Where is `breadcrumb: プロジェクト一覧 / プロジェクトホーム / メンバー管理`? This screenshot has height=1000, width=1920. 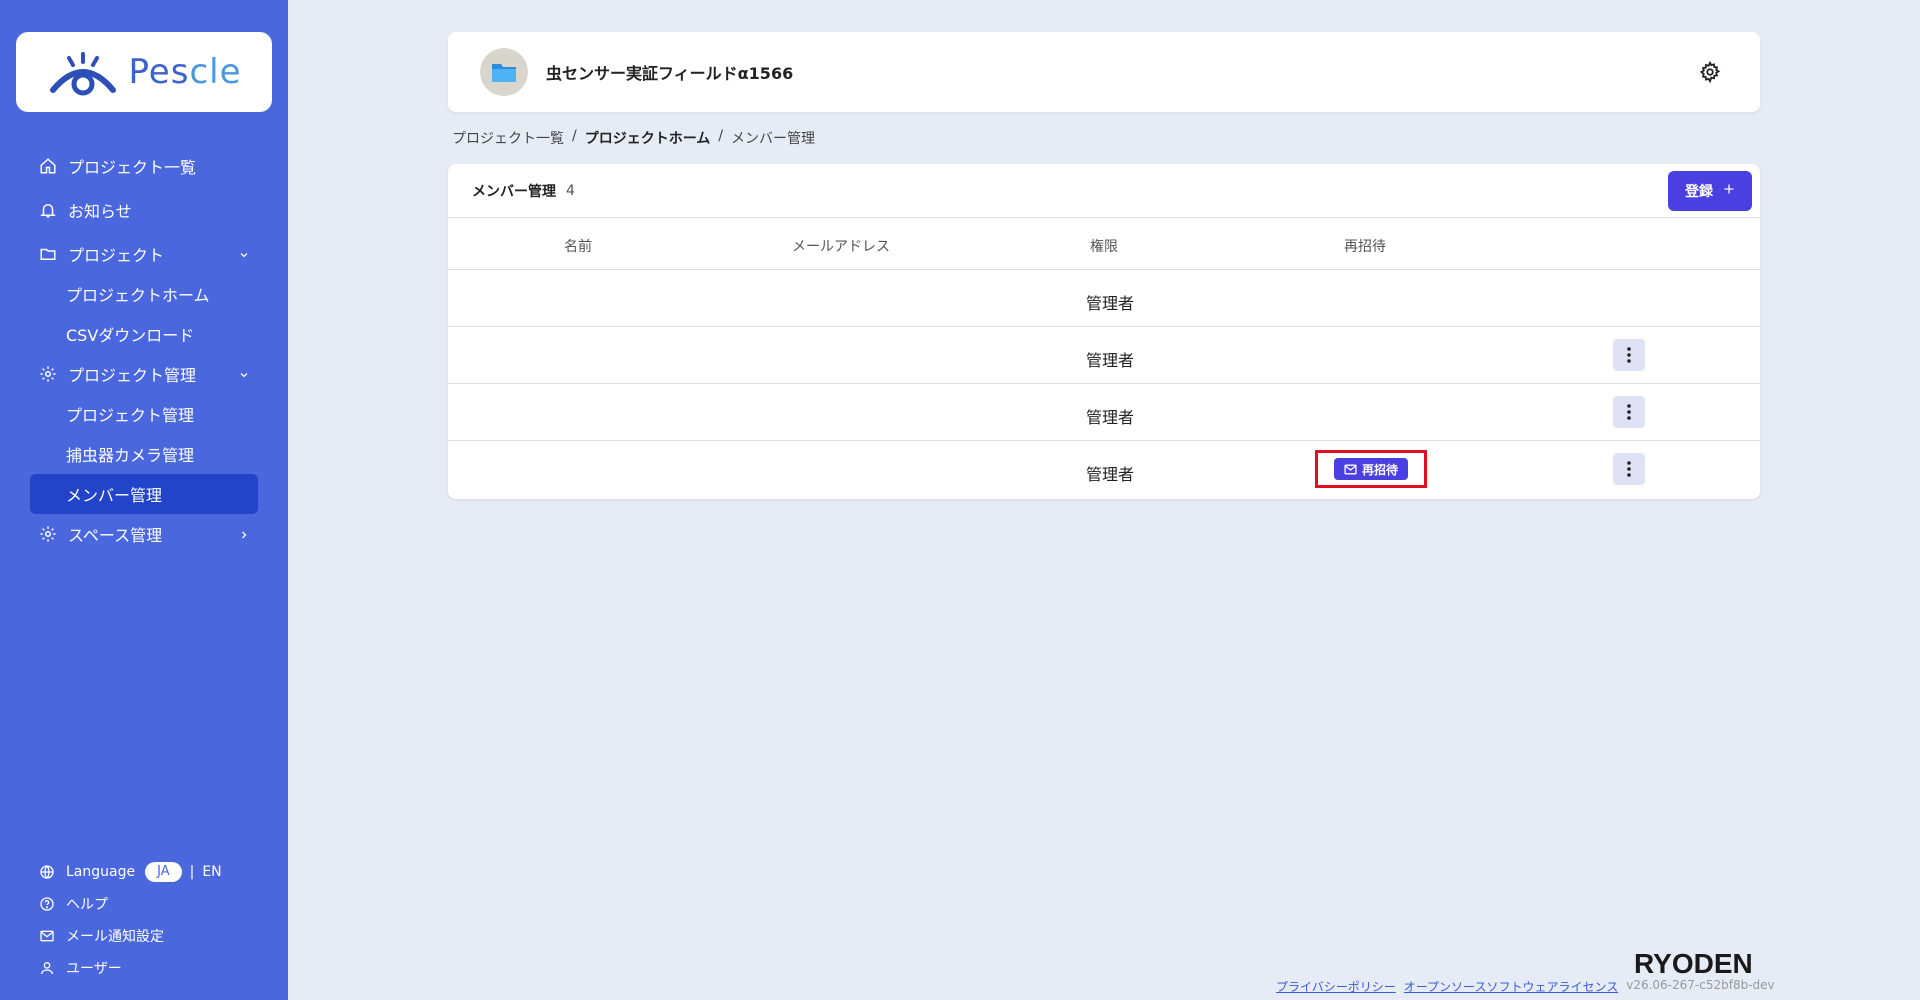
breadcrumb: プロジェクト一覧 / プロジェクトホーム / メンバー管理 is located at coordinates (633, 138).